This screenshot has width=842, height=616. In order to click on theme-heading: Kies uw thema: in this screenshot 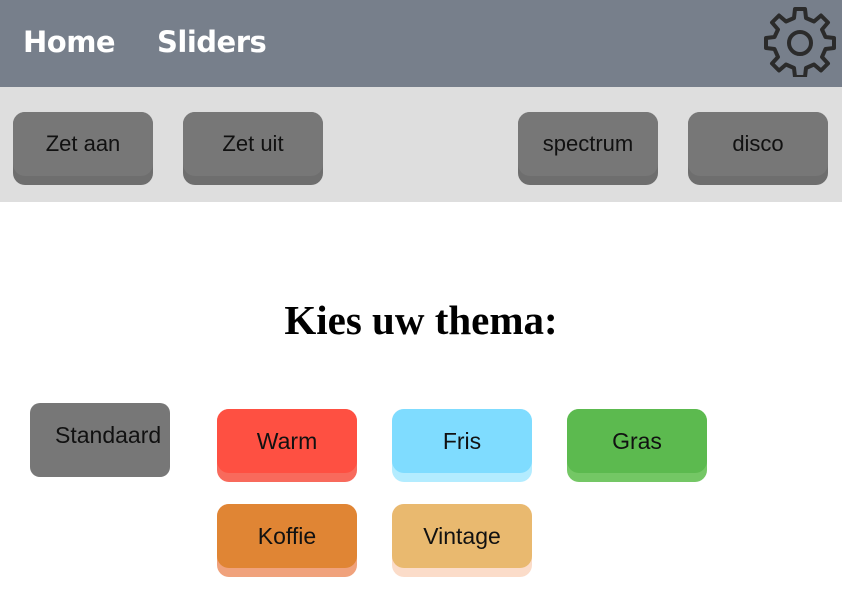, I will do `click(421, 320)`.